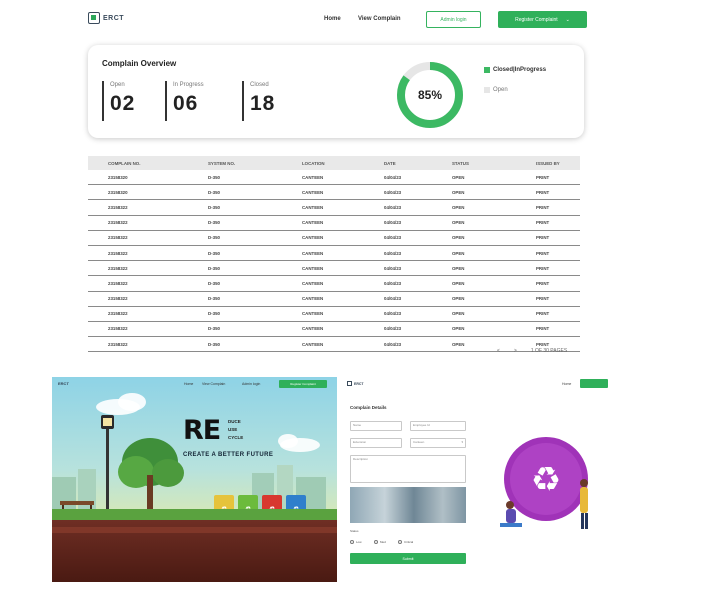 The height and width of the screenshot is (614, 711). What do you see at coordinates (234, 421) in the screenshot?
I see `hero-word: DUCE` at bounding box center [234, 421].